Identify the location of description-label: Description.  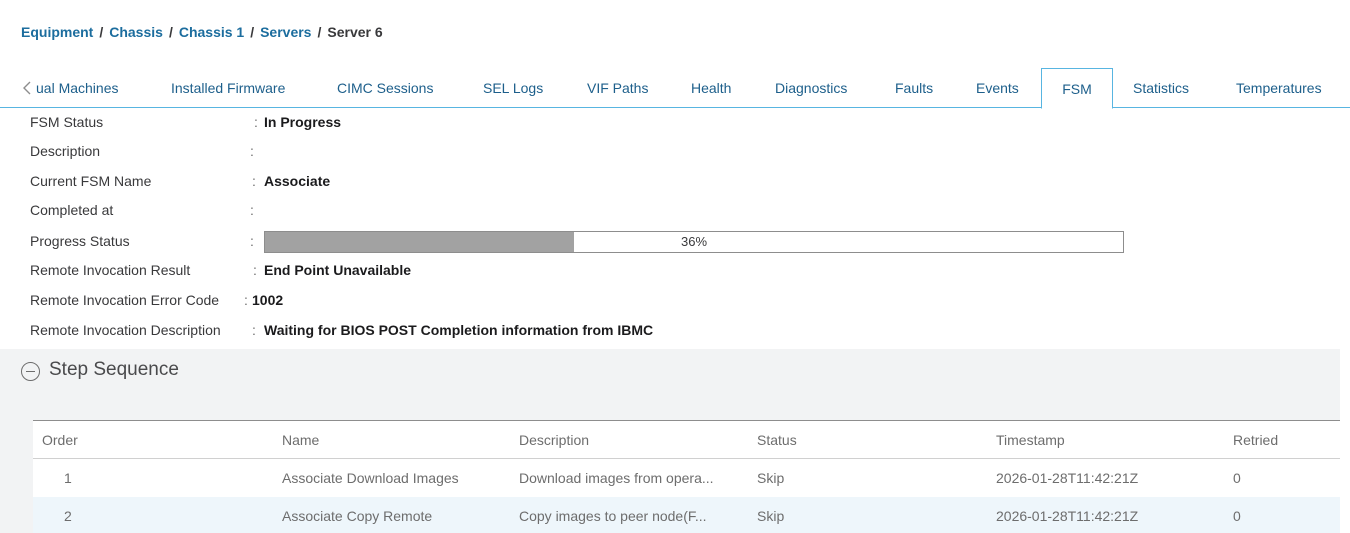
(65, 151).